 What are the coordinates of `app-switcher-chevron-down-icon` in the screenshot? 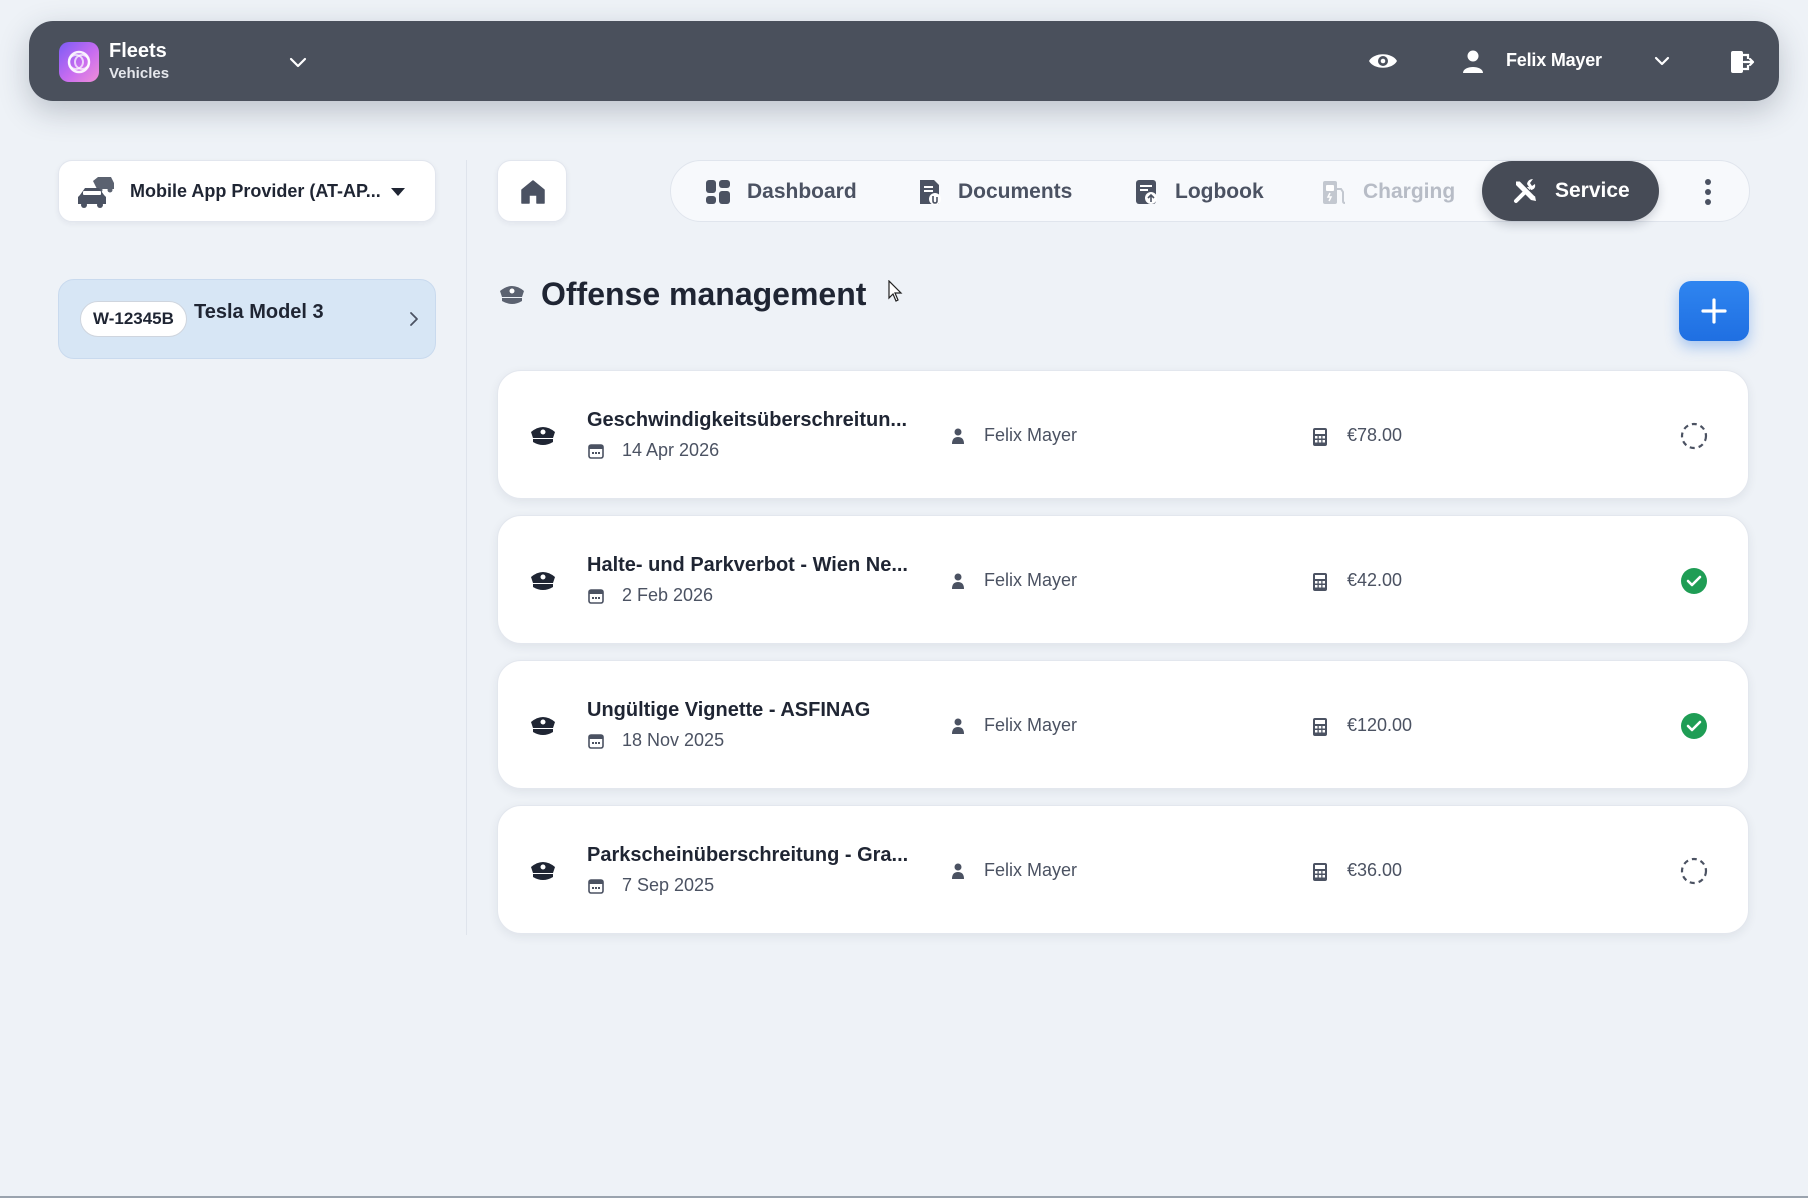 It's located at (298, 62).